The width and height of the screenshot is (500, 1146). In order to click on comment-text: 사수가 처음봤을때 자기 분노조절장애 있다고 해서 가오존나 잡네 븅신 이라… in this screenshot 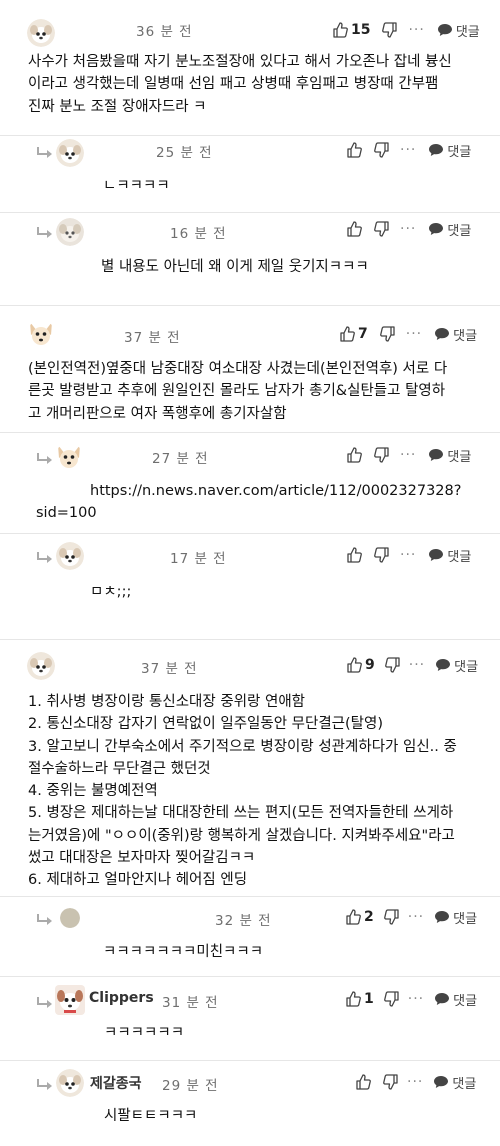, I will do `click(240, 84)`.